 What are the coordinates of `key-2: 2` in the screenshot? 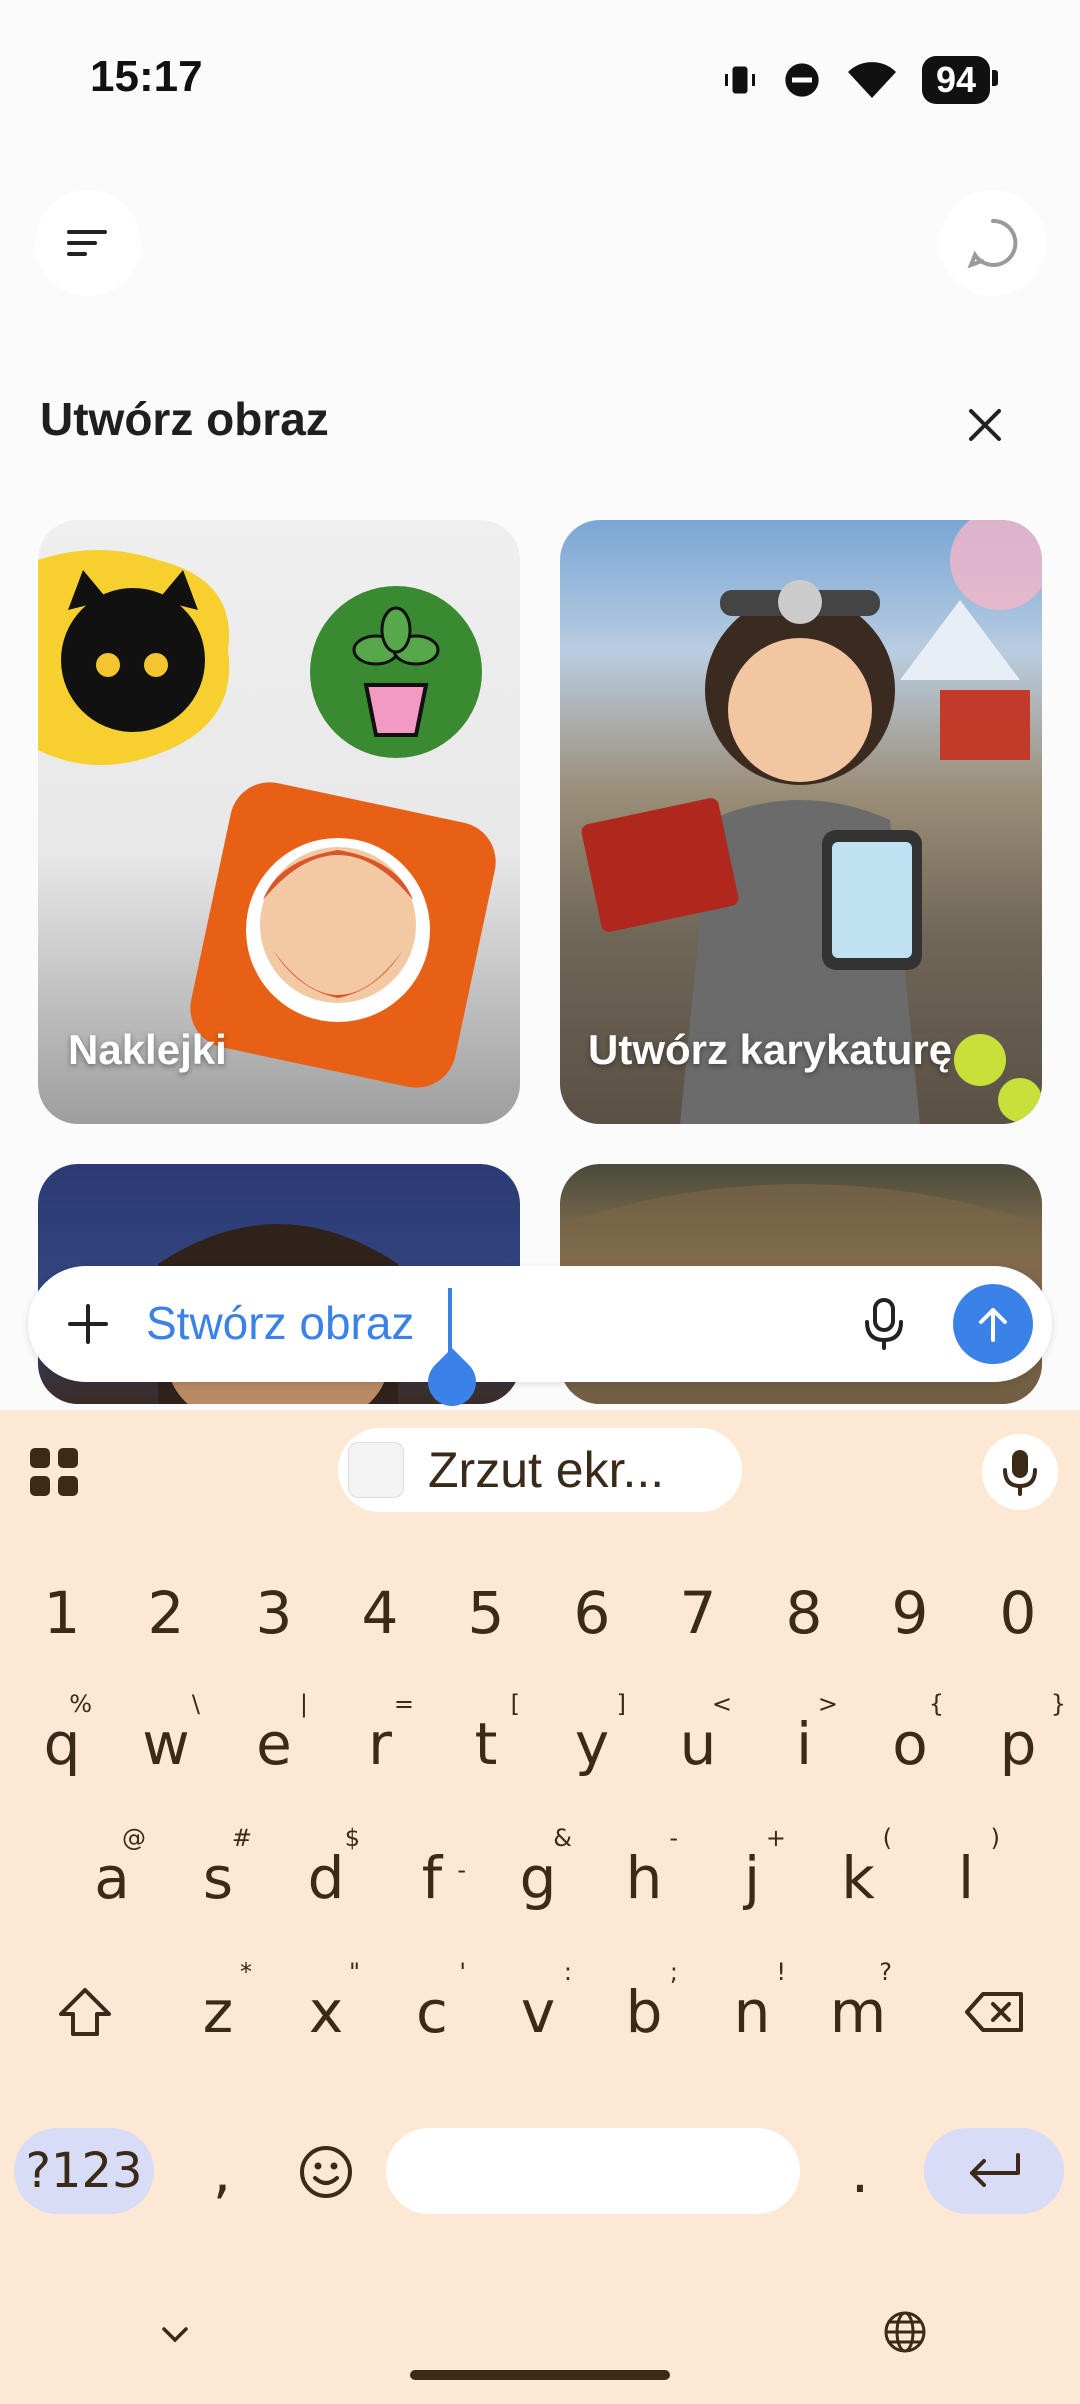 It's located at (166, 1613).